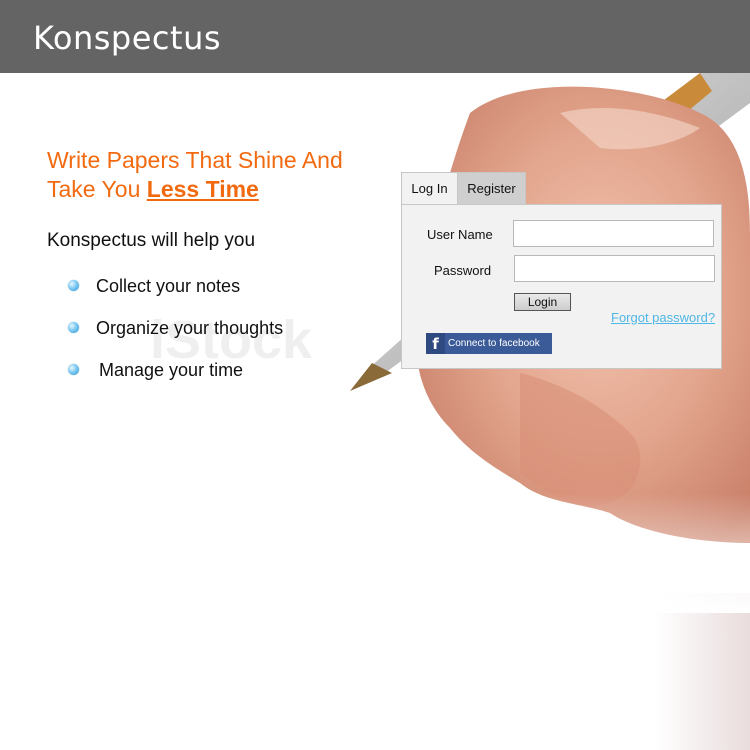 Image resolution: width=750 pixels, height=750 pixels. What do you see at coordinates (429, 188) in the screenshot?
I see `tab-login: Log In` at bounding box center [429, 188].